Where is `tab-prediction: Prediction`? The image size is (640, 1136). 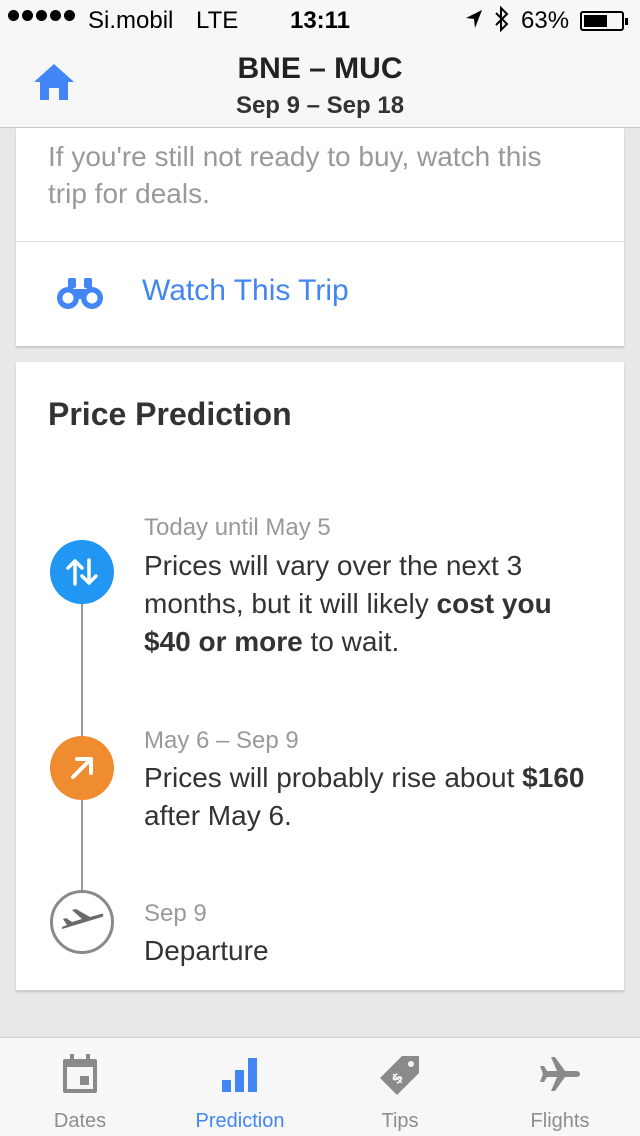
tab-prediction: Prediction is located at coordinates (240, 1087).